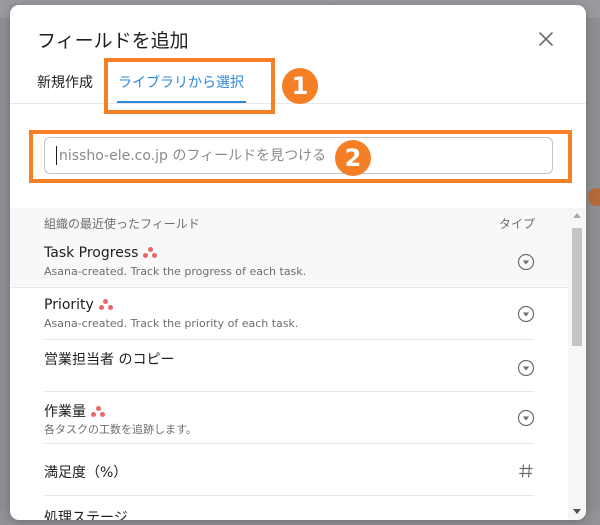  Describe the element at coordinates (577, 215) in the screenshot. I see `scroll-up-arrow-icon` at that location.